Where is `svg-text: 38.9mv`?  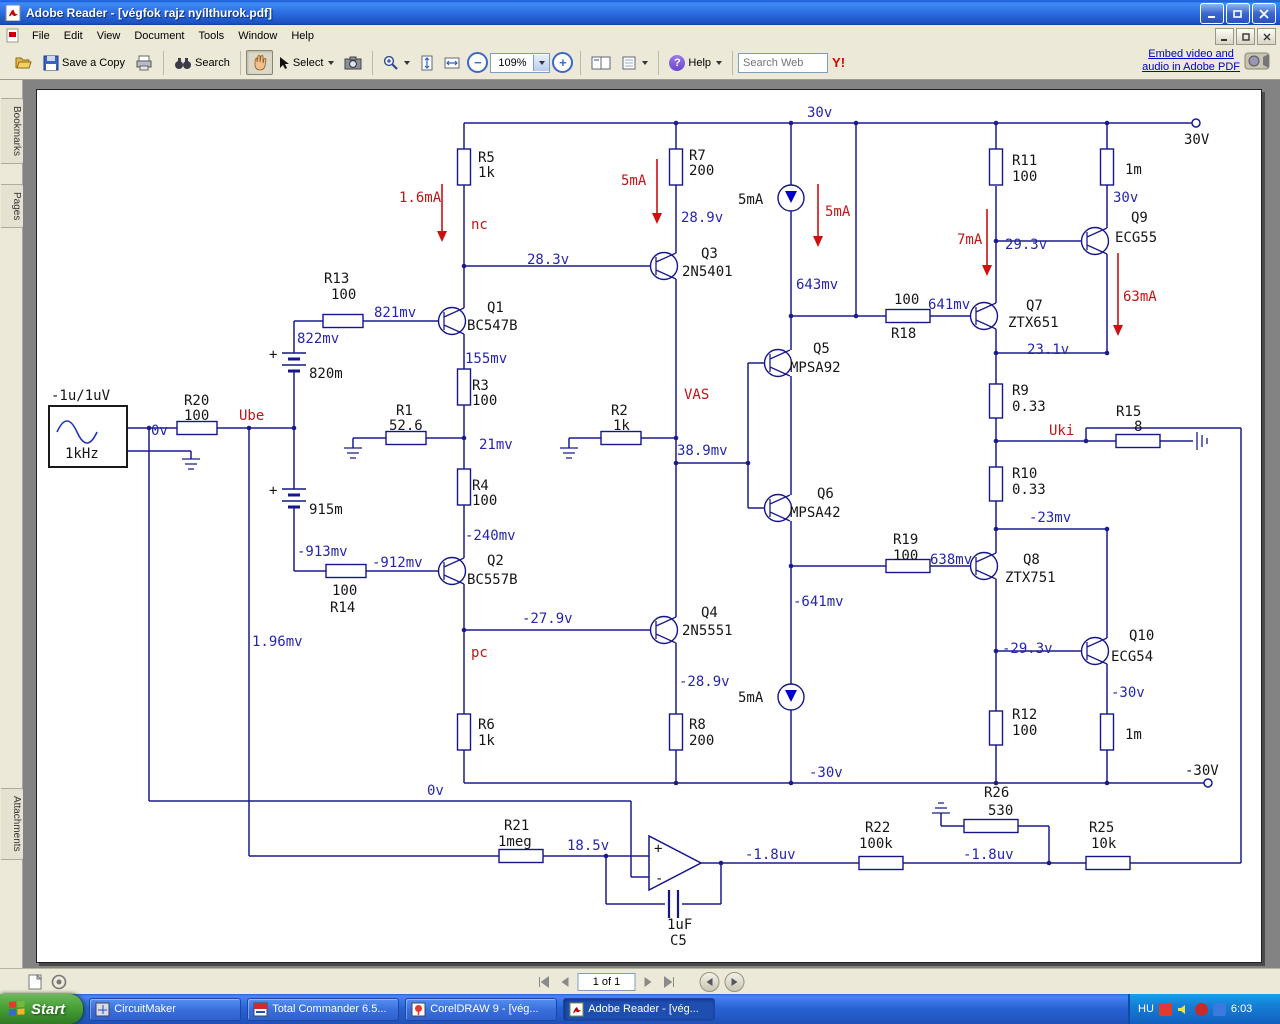
svg-text: 38.9mv is located at coordinates (702, 451).